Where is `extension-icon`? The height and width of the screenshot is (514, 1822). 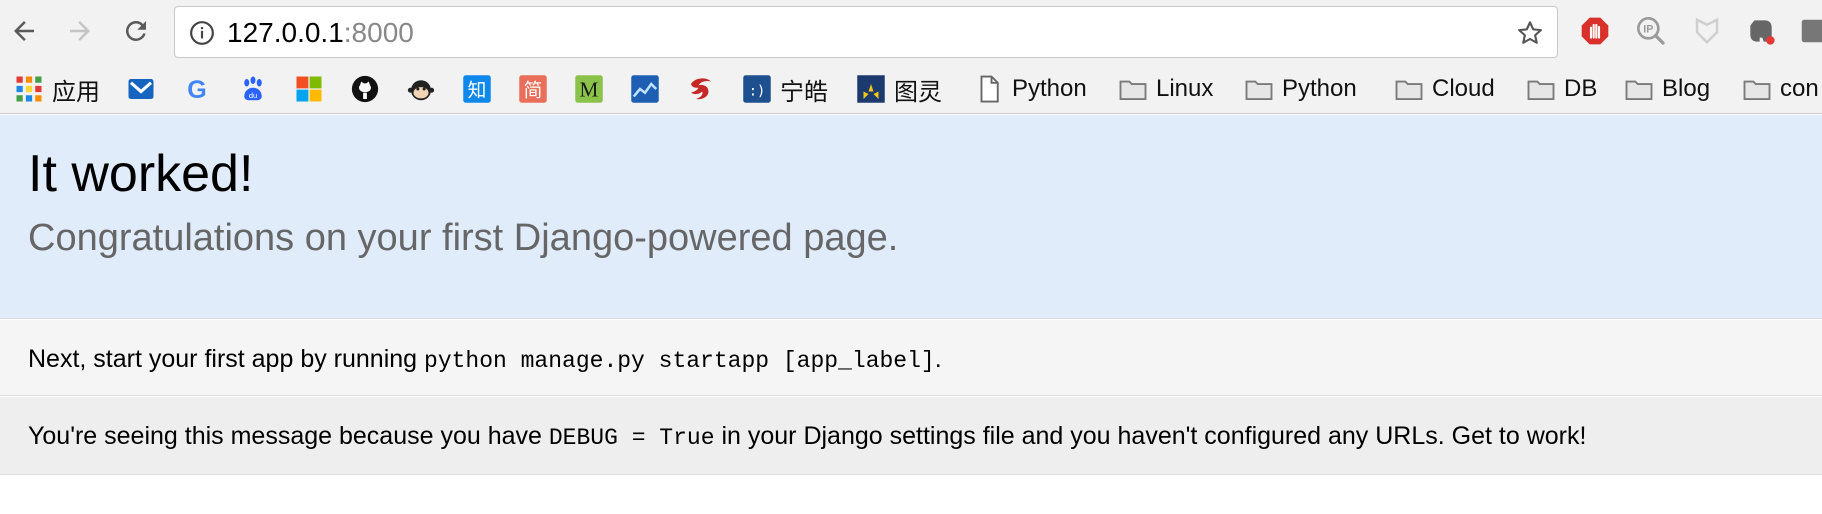
extension-icon is located at coordinates (1811, 31).